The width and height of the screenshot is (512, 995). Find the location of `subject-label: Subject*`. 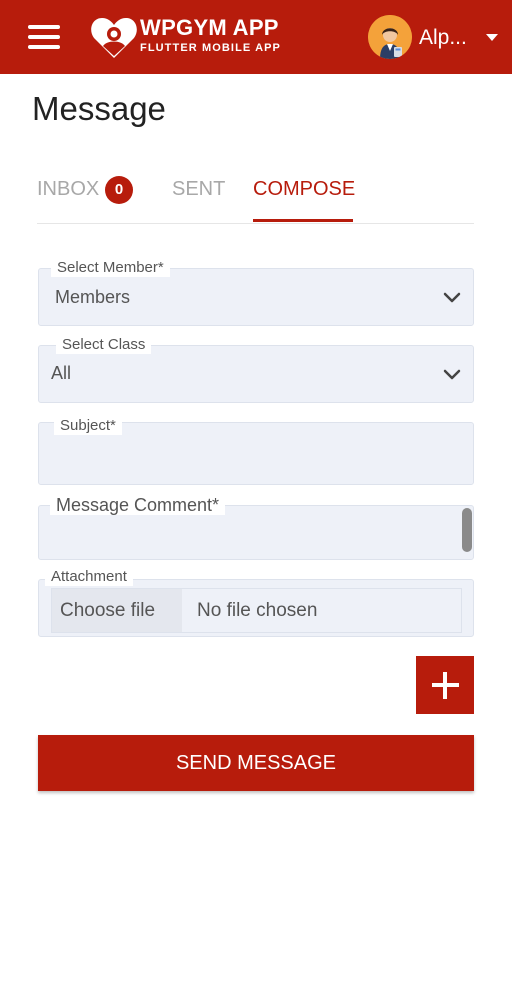

subject-label: Subject* is located at coordinates (88, 426).